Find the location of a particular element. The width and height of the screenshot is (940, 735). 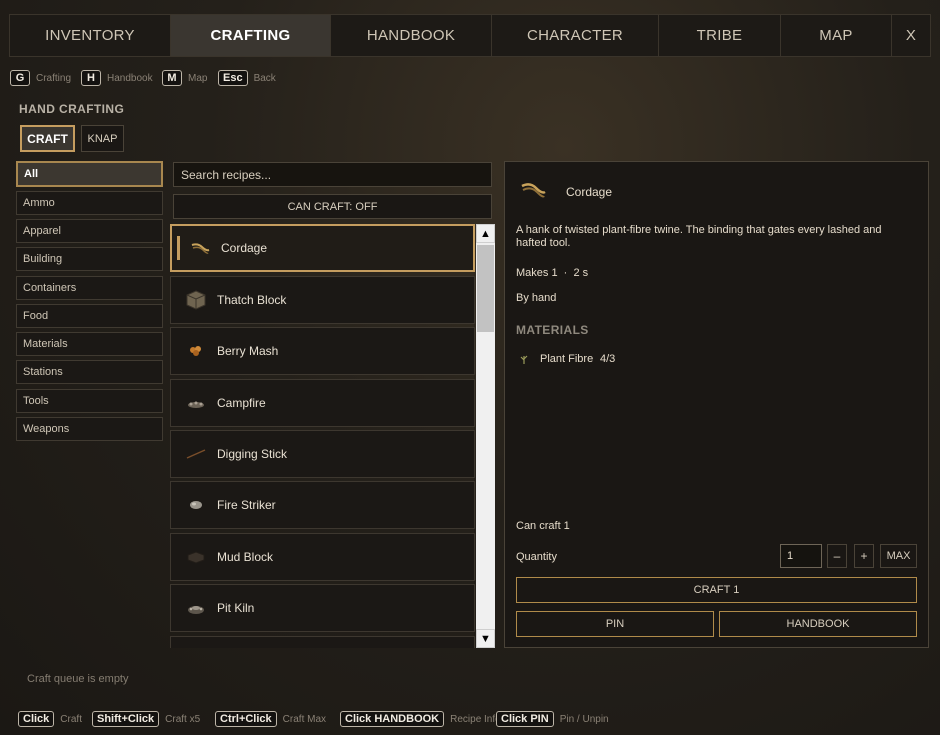

key-hint-label: Pin / Unpin is located at coordinates (584, 719).